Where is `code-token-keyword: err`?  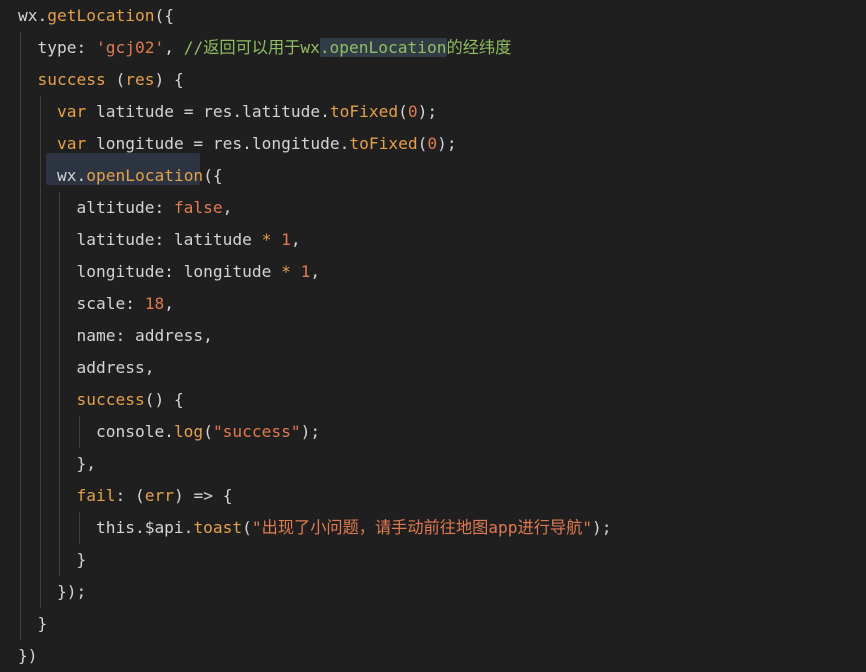
code-token-keyword: err is located at coordinates (159, 495).